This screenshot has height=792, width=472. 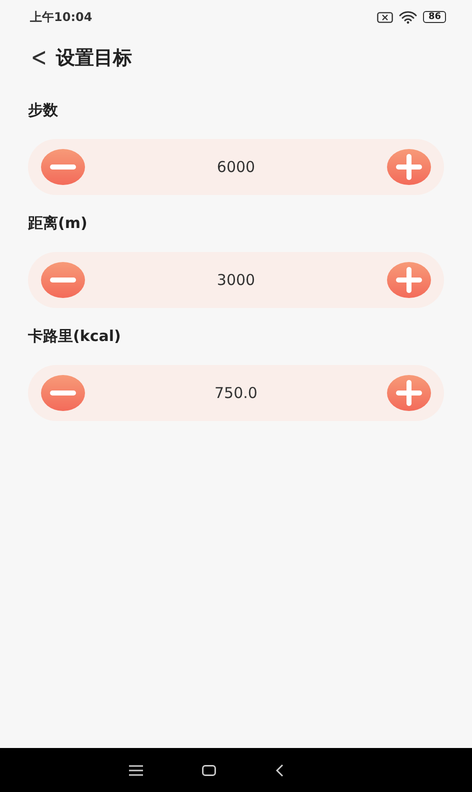 I want to click on back-icon, so click(x=279, y=770).